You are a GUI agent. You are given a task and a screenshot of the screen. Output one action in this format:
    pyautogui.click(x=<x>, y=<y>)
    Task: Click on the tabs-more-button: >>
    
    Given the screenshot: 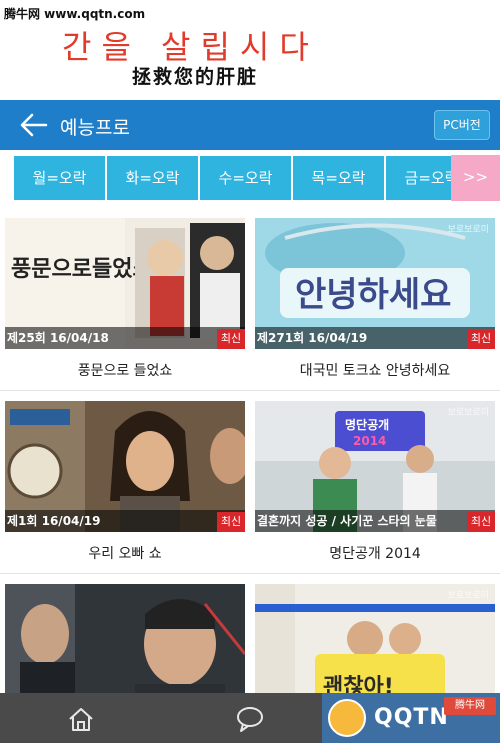 What is the action you would take?
    pyautogui.click(x=475, y=178)
    